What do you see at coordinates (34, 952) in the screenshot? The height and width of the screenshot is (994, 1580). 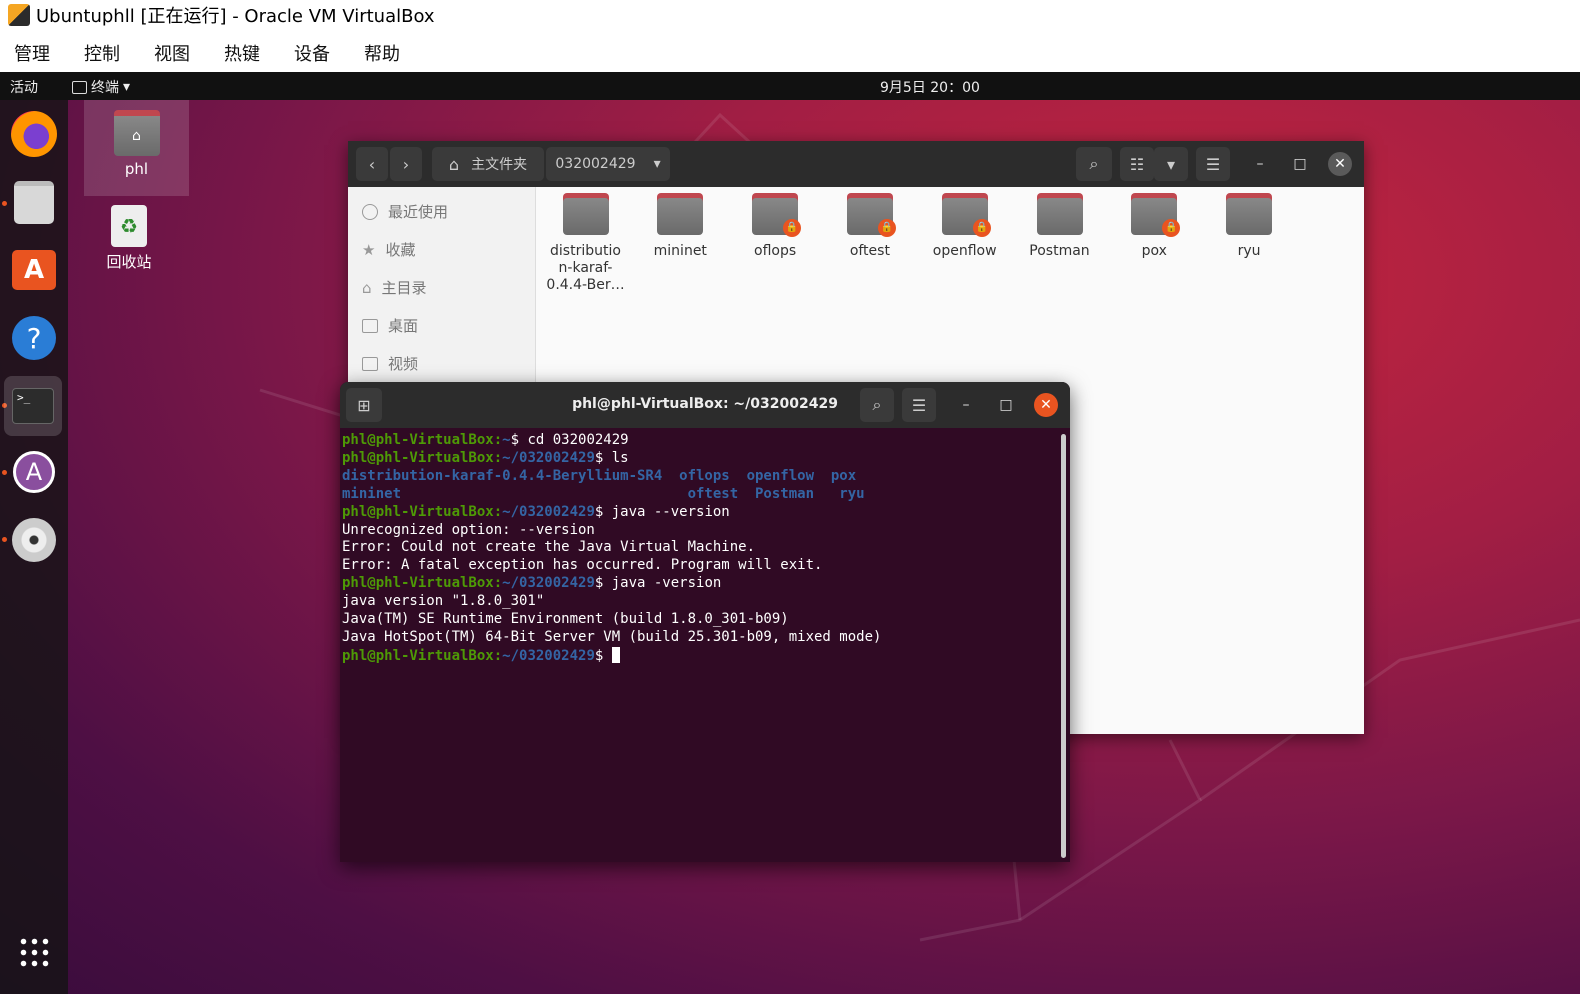 I see `grid-icon` at bounding box center [34, 952].